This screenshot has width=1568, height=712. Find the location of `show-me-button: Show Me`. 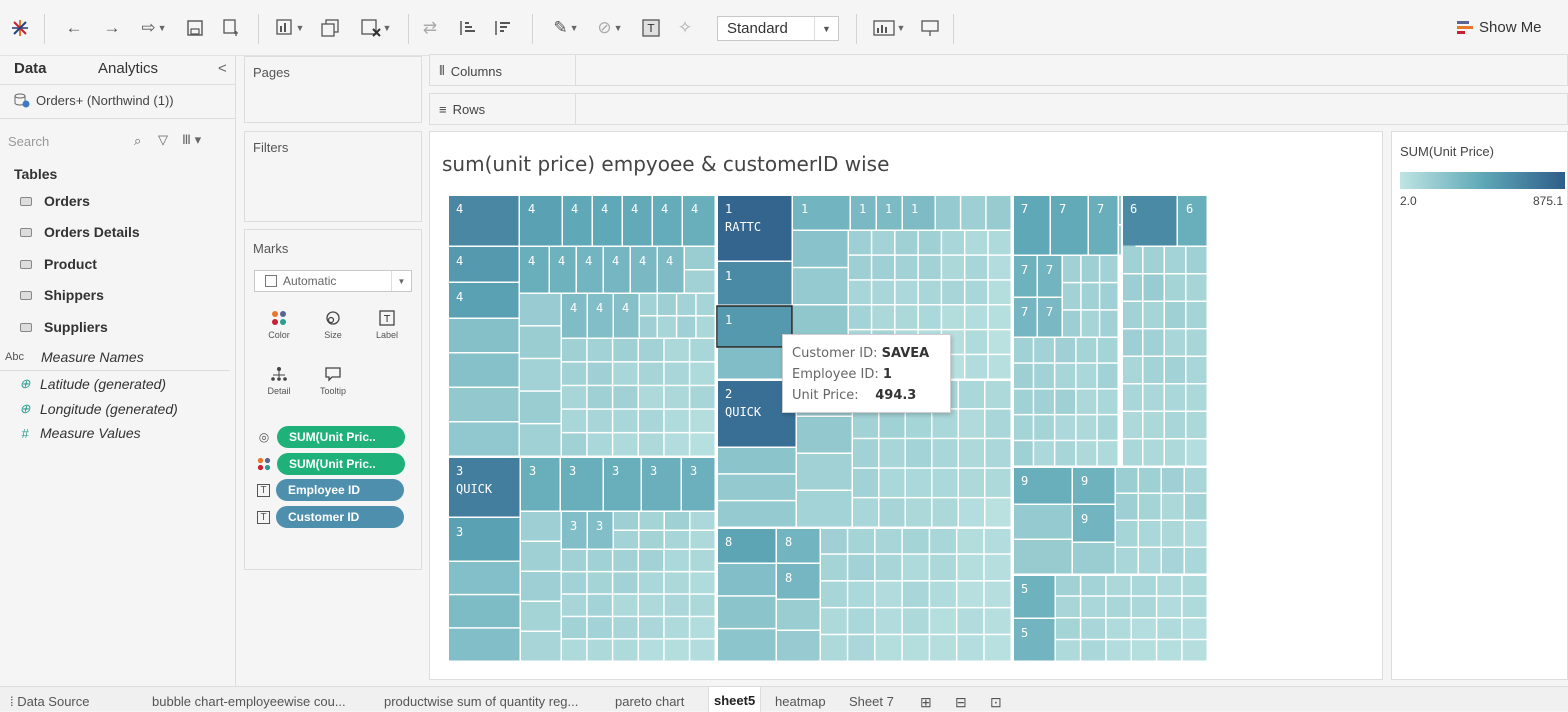

show-me-button: Show Me is located at coordinates (1499, 27).